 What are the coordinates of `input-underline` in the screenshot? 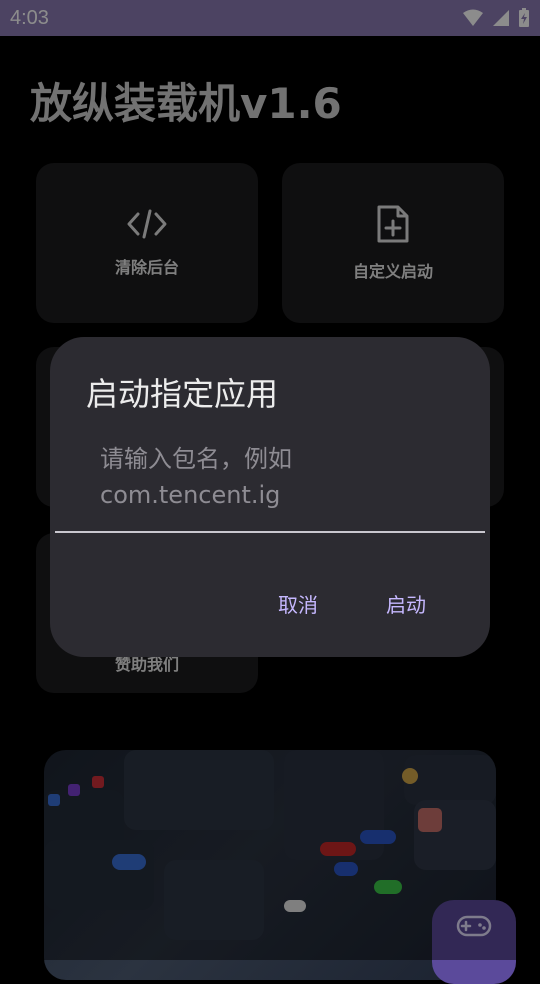 It's located at (270, 532).